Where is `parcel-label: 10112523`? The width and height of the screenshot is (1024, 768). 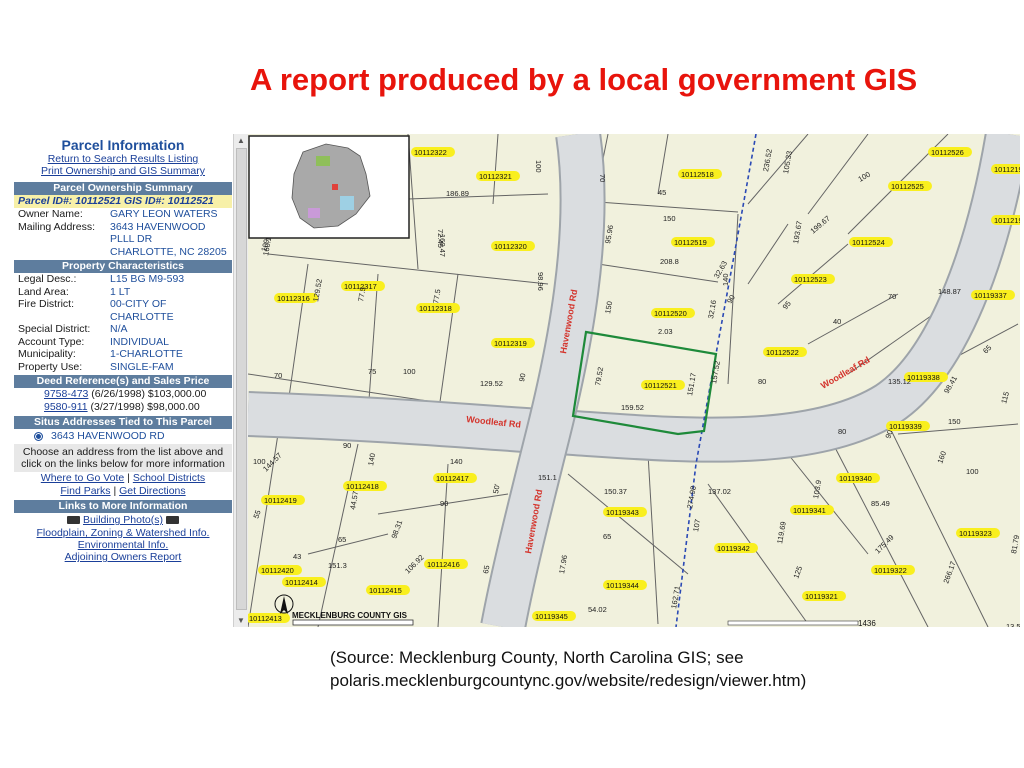 parcel-label: 10112523 is located at coordinates (810, 279).